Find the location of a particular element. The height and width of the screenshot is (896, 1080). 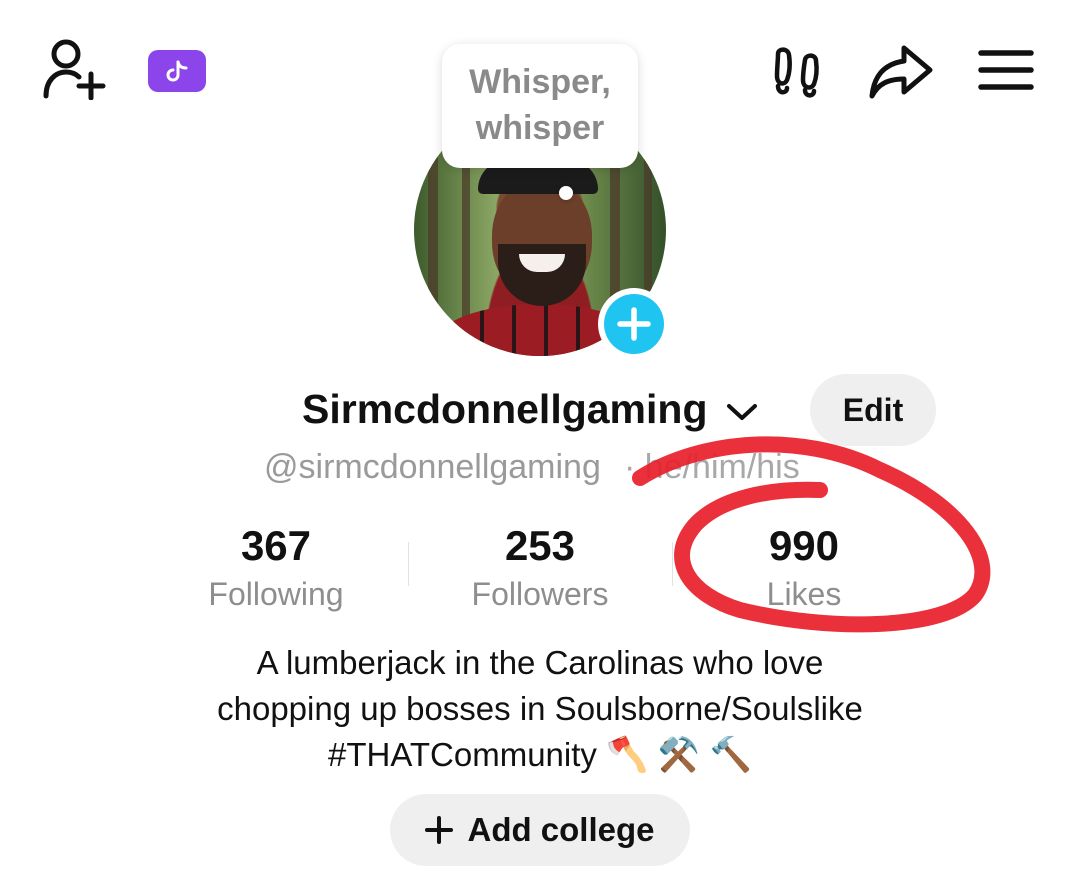

edit-profile-button: Edit is located at coordinates (873, 410).